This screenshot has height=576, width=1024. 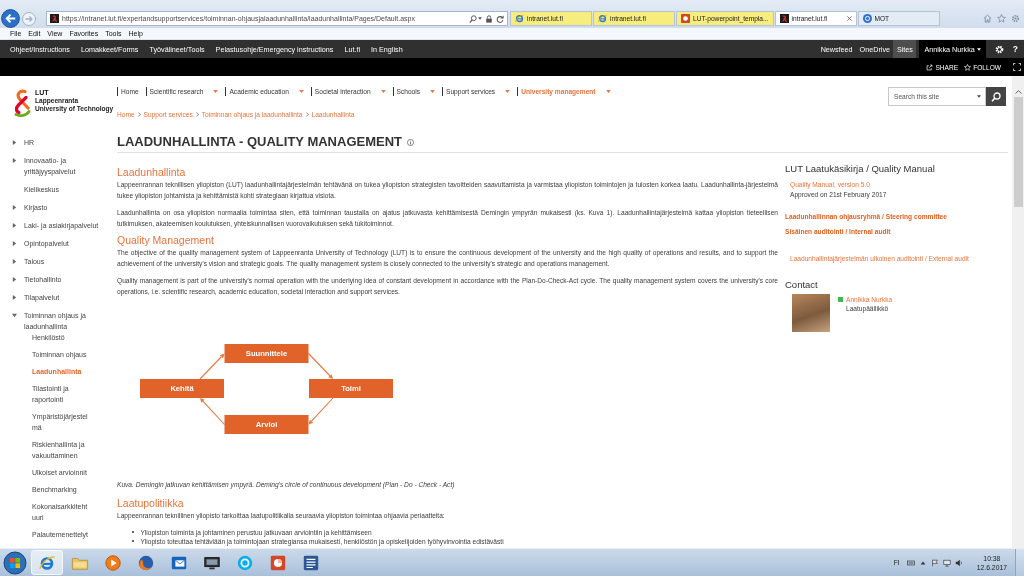 I want to click on chat-icon, so click(x=245, y=562).